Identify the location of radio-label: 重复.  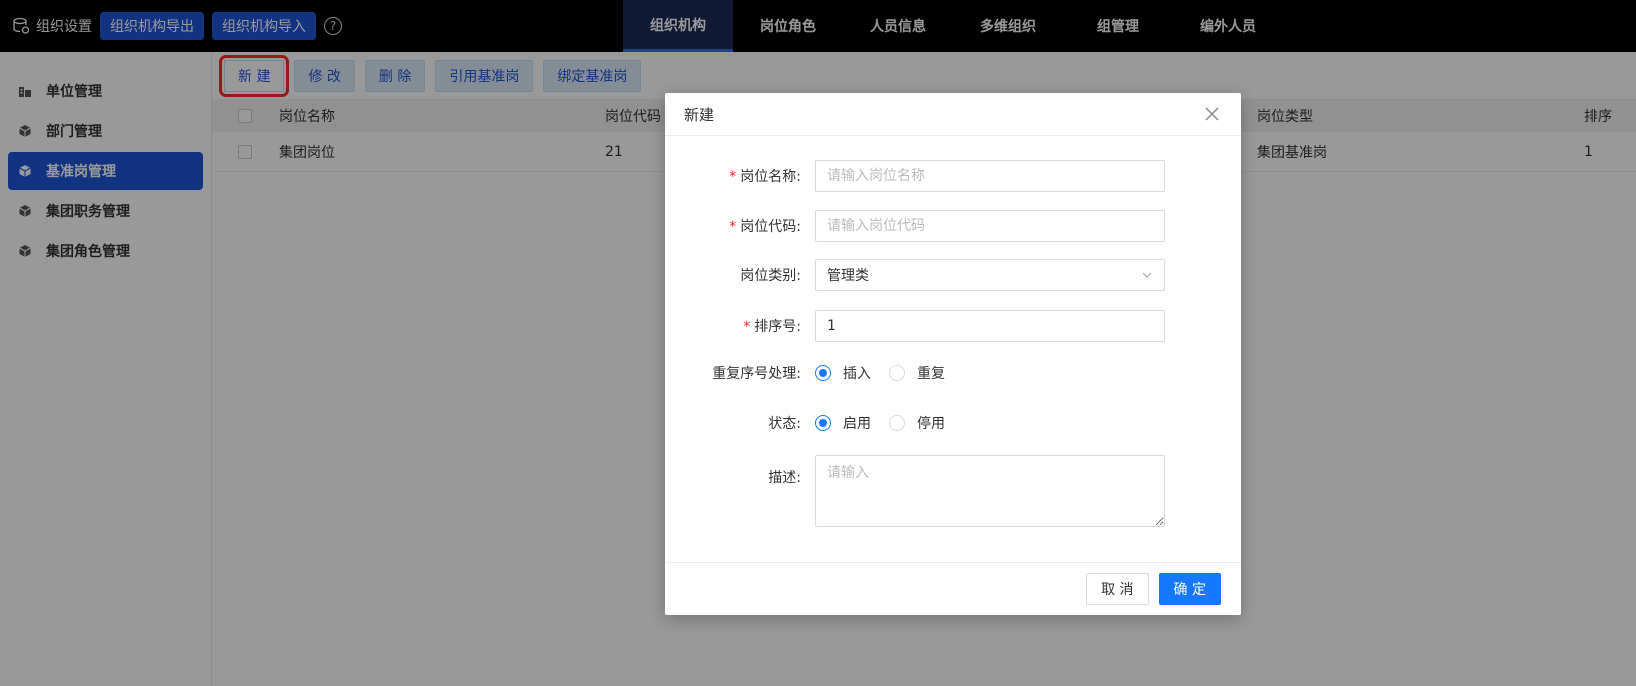
(931, 374).